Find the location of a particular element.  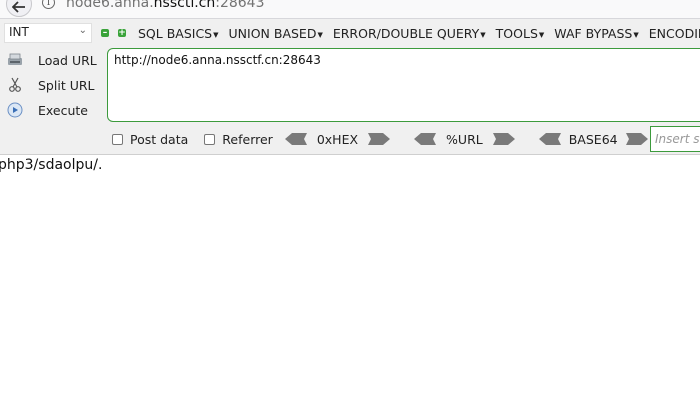

url-prefix: node6.anna. is located at coordinates (110, 5).